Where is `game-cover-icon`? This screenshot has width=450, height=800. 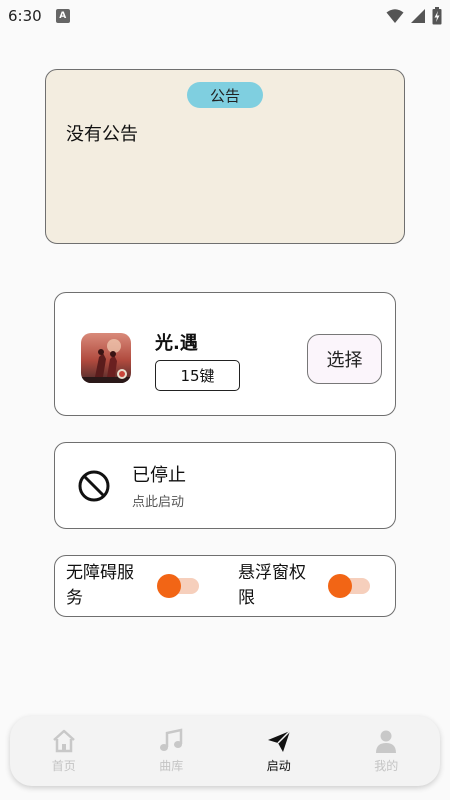
game-cover-icon is located at coordinates (106, 358).